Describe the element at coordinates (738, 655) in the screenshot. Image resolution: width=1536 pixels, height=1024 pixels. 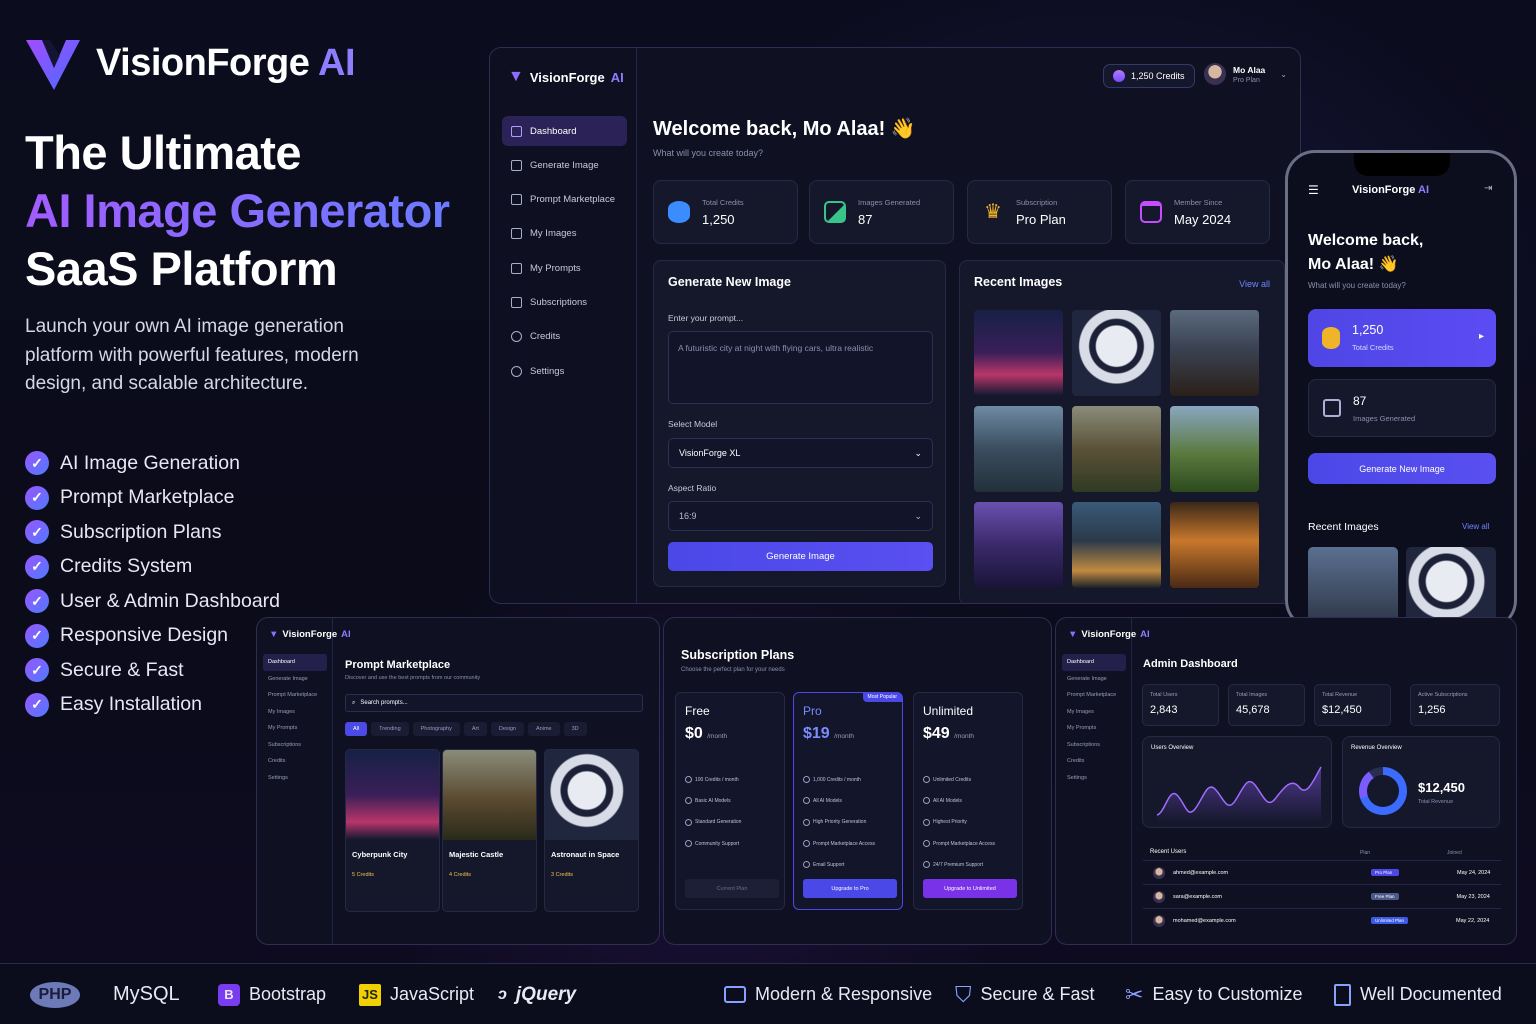
I see `subscriptions-title: Subscription Plans` at that location.